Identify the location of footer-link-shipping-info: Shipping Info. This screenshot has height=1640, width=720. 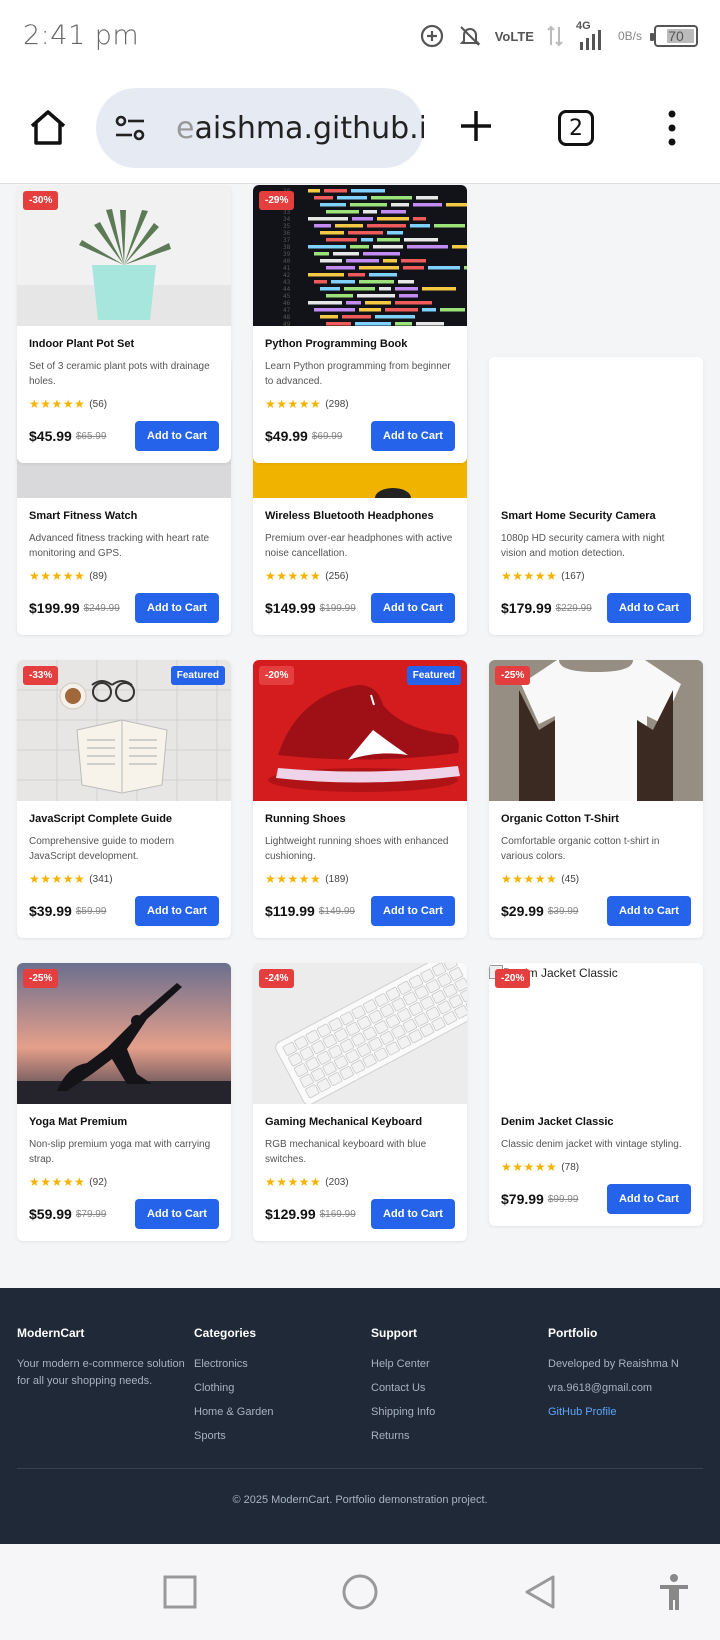
(451, 1412).